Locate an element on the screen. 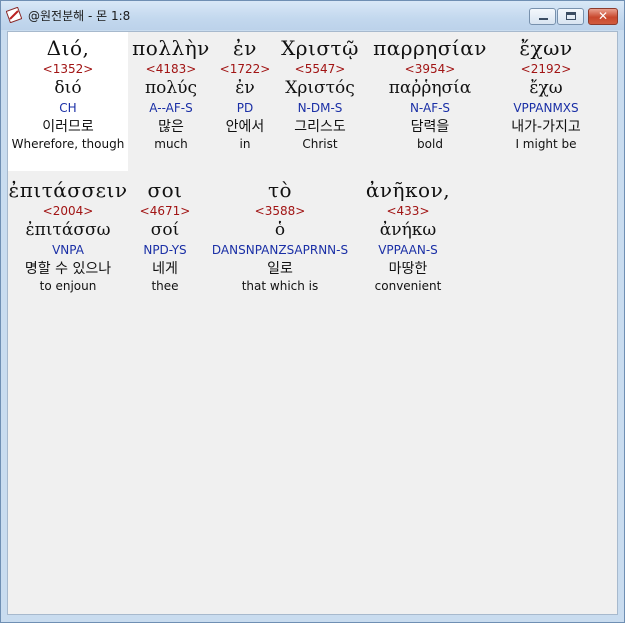 This screenshot has height=623, width=625. english-gloss: Wherefore, though is located at coordinates (68, 144).